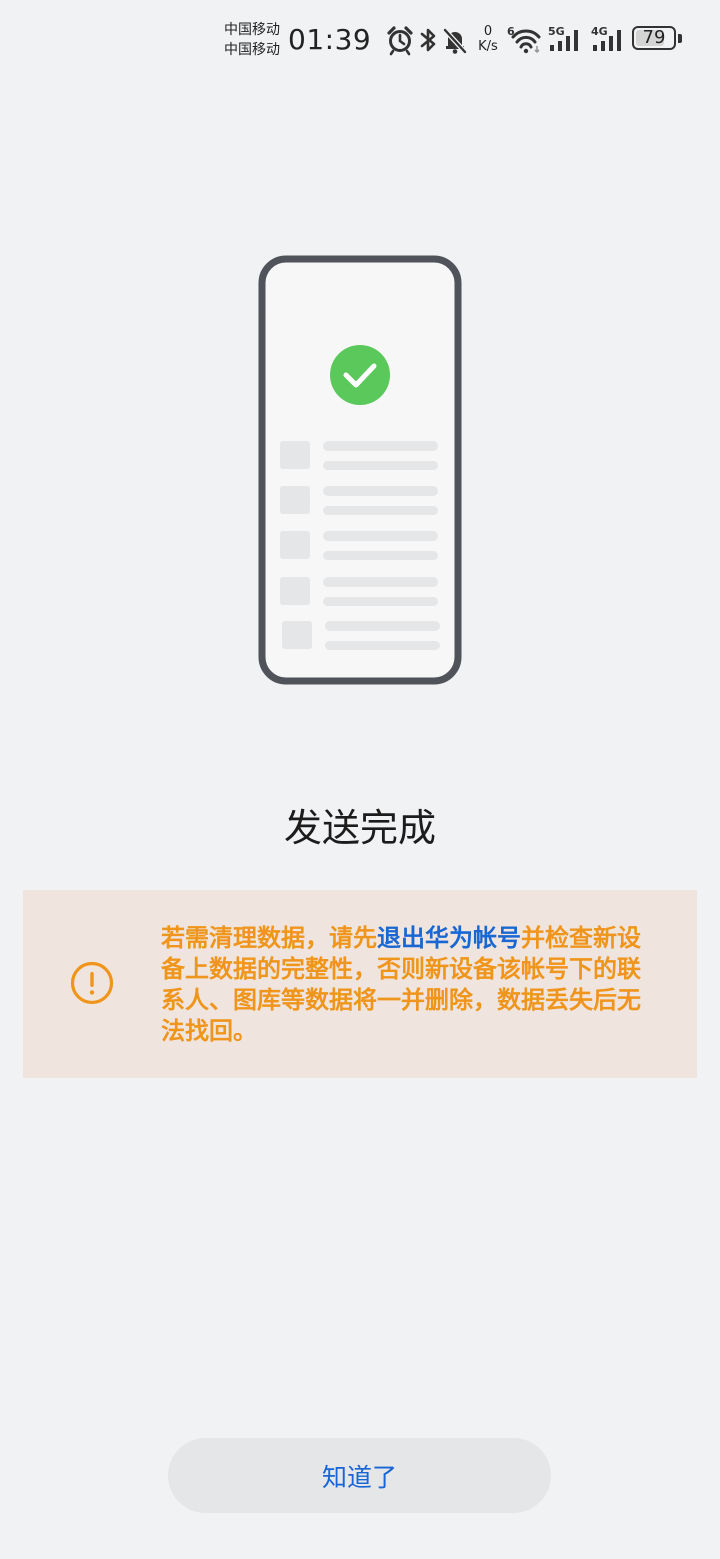  I want to click on check-circle-icon, so click(360, 375).